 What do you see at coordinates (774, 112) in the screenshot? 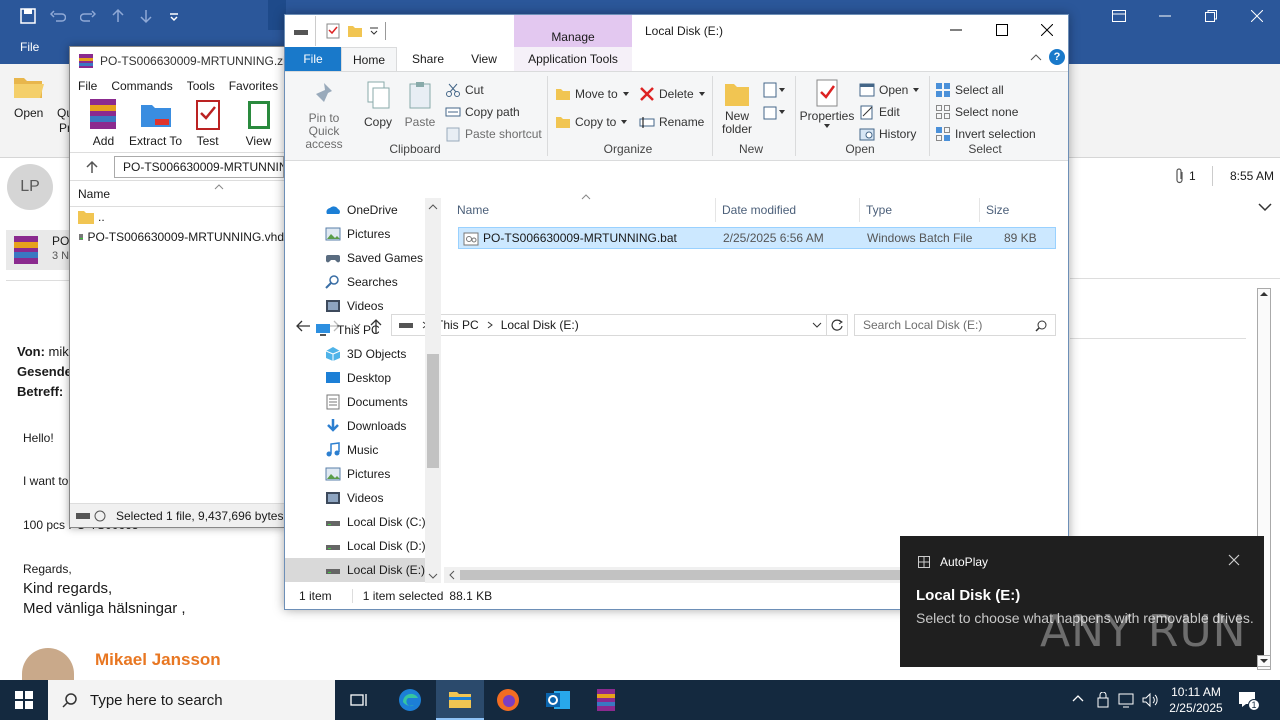
I see `easy-access-icon` at bounding box center [774, 112].